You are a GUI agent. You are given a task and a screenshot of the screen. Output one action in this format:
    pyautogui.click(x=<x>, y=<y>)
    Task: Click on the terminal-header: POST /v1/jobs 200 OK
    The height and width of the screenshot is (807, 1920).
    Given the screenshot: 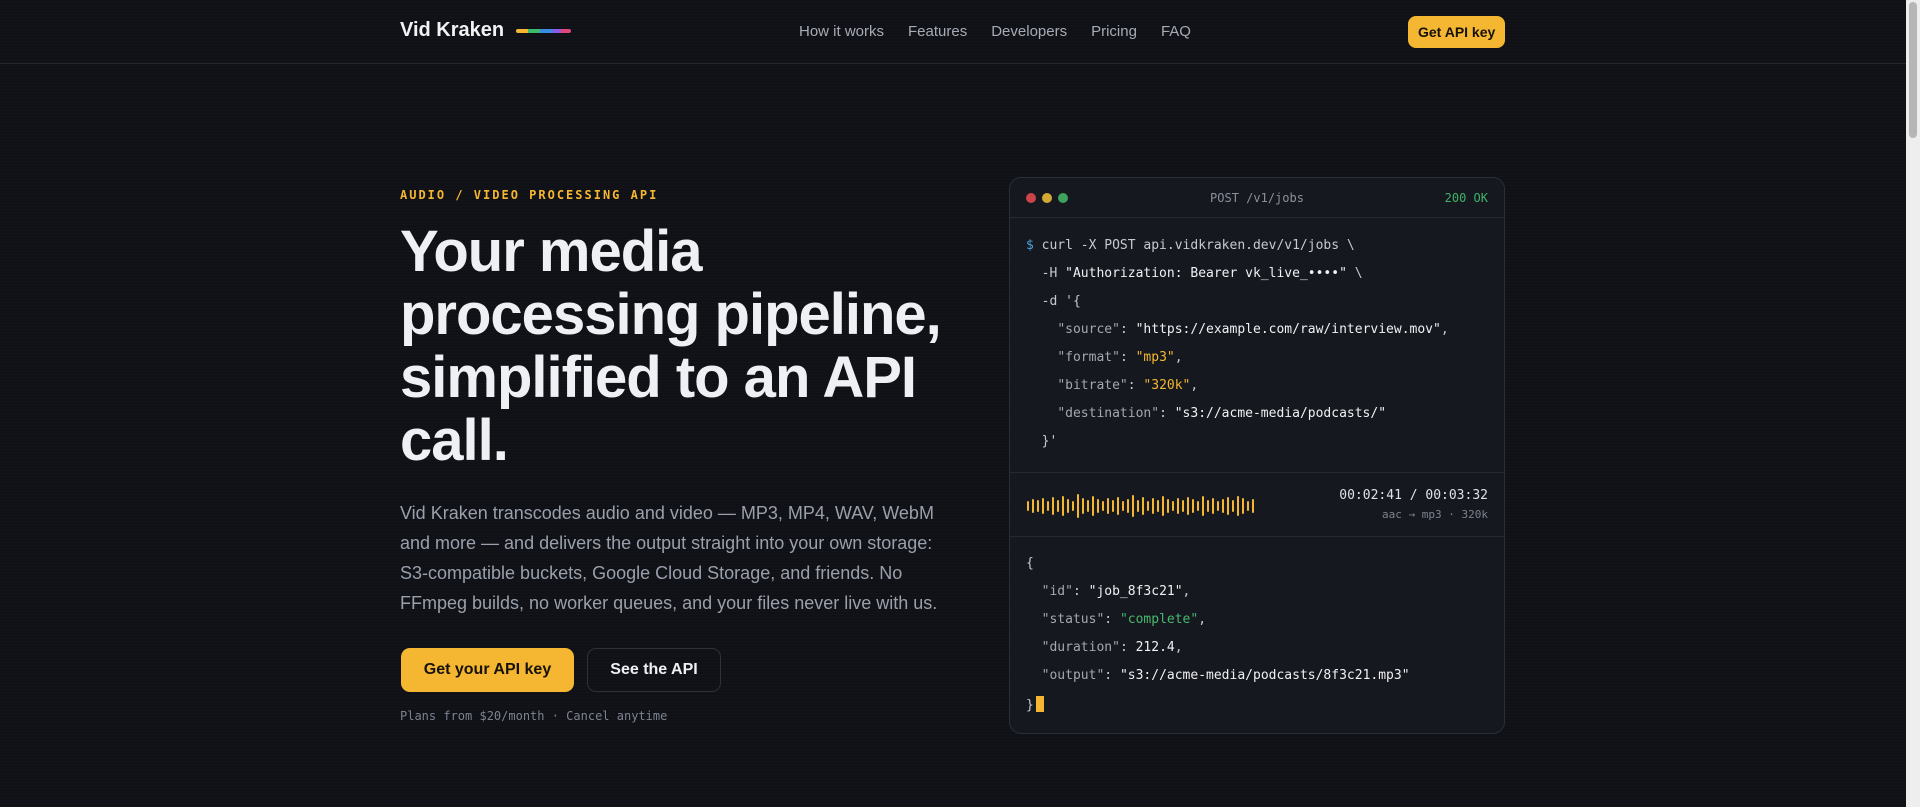 What is the action you would take?
    pyautogui.click(x=1257, y=198)
    